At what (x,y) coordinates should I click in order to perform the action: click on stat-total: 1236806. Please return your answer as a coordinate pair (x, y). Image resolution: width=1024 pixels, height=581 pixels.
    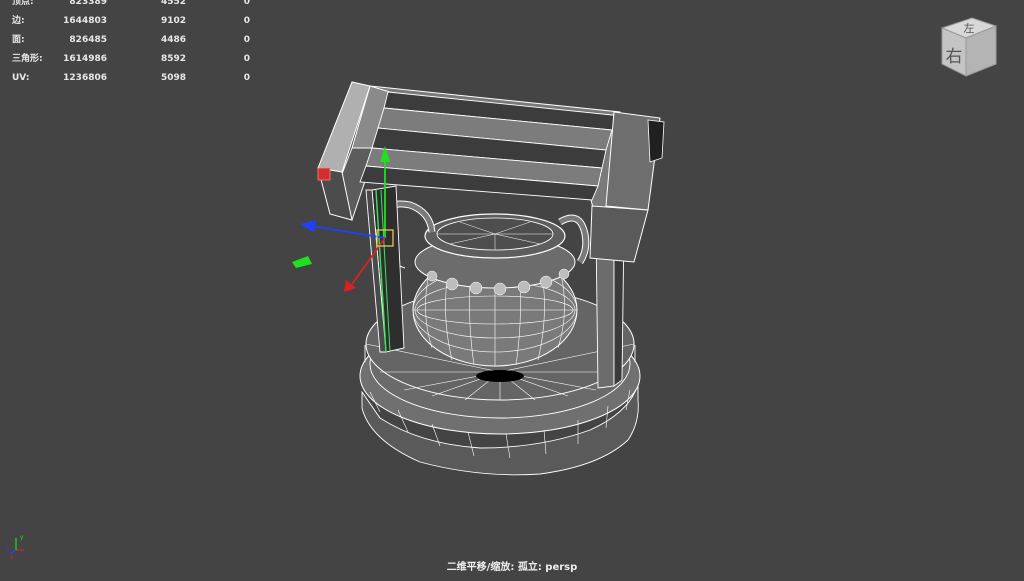
    Looking at the image, I should click on (85, 78).